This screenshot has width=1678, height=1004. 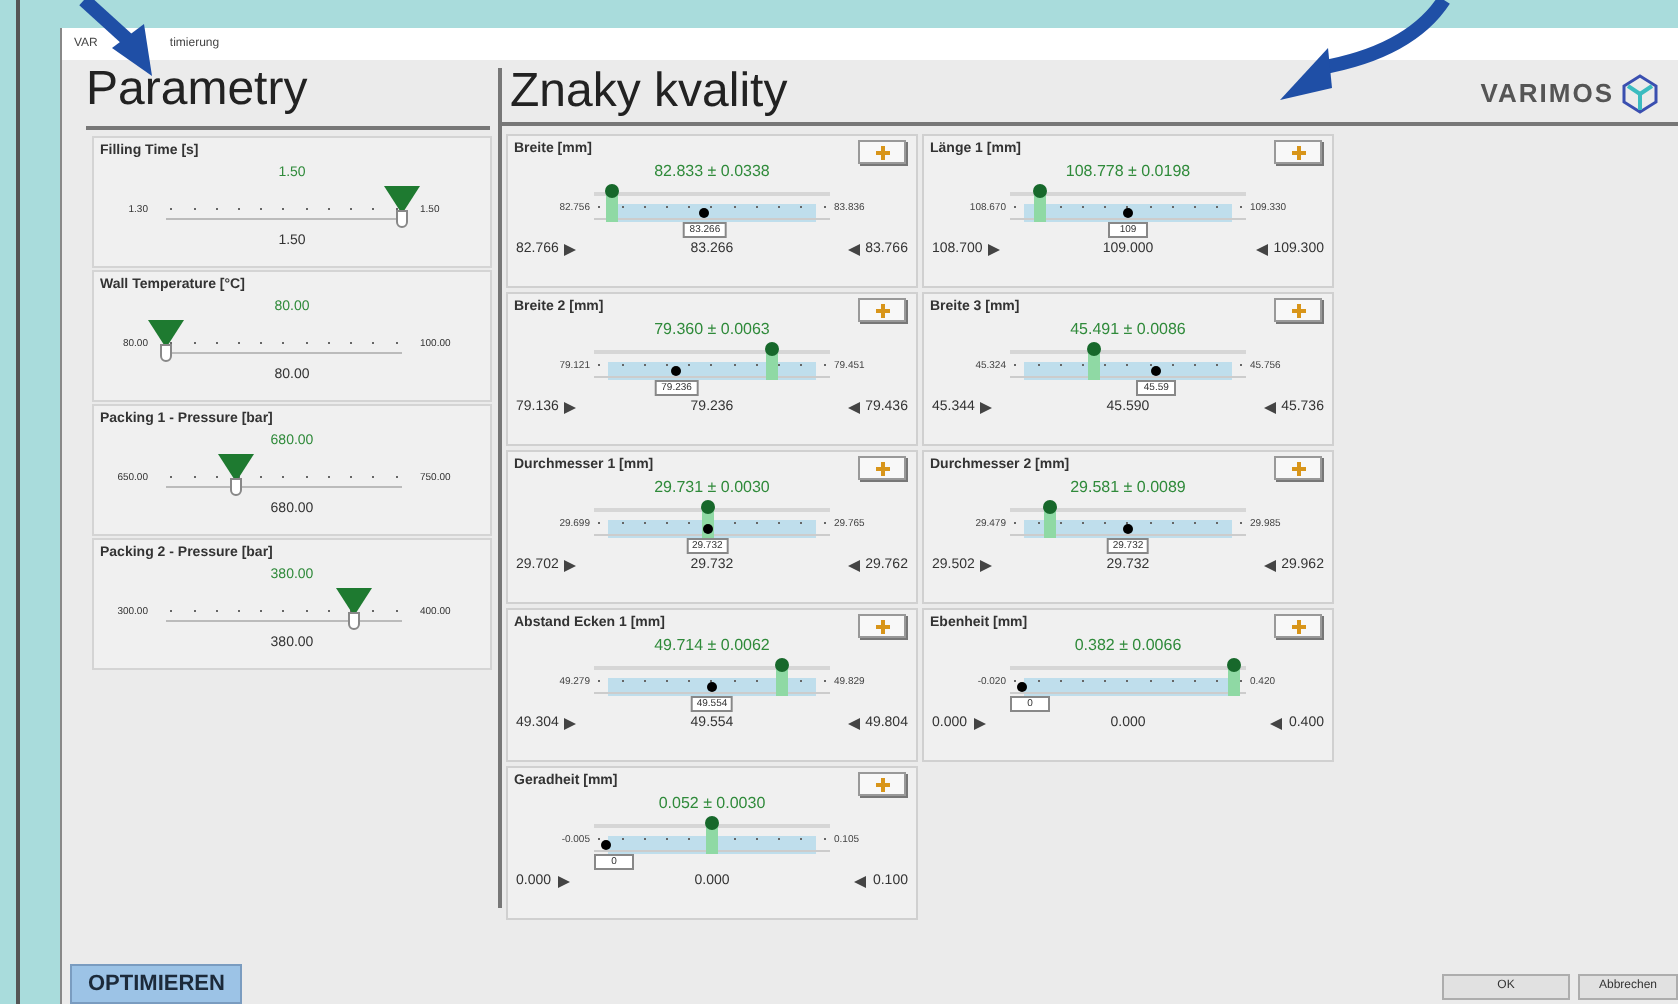 What do you see at coordinates (156, 984) in the screenshot?
I see `optimize-button: OPTIMIEREN` at bounding box center [156, 984].